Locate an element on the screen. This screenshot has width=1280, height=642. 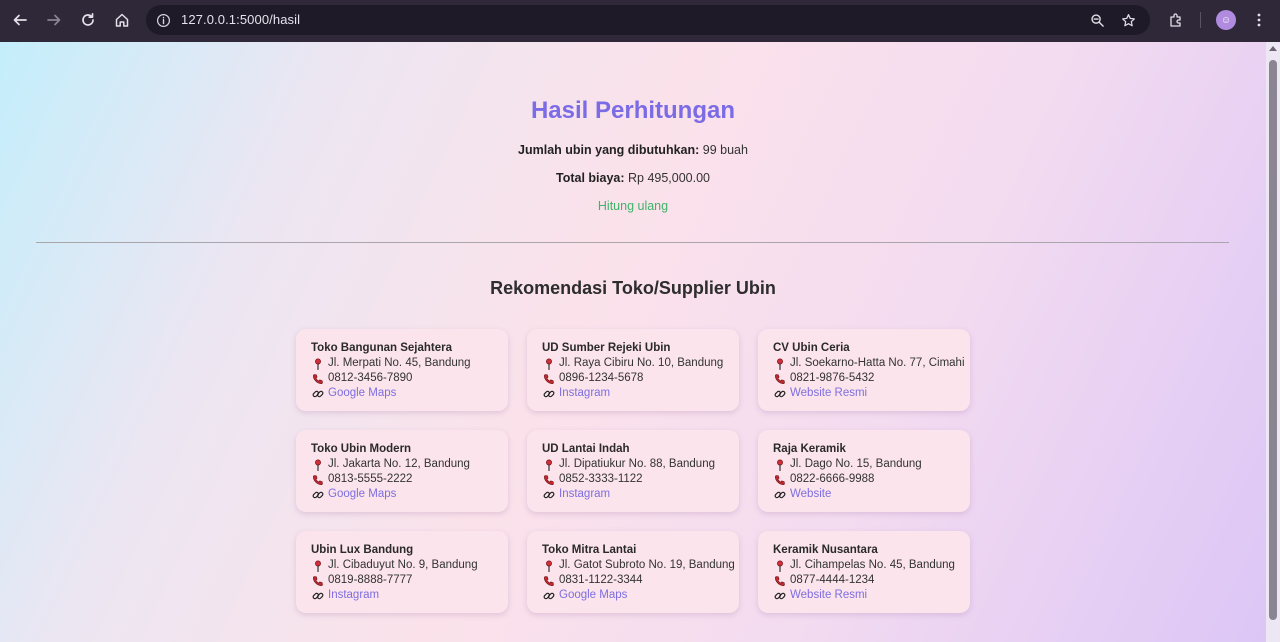
tiles-needed-label: Jumlah ubin yang dibutuhkan: is located at coordinates (609, 150).